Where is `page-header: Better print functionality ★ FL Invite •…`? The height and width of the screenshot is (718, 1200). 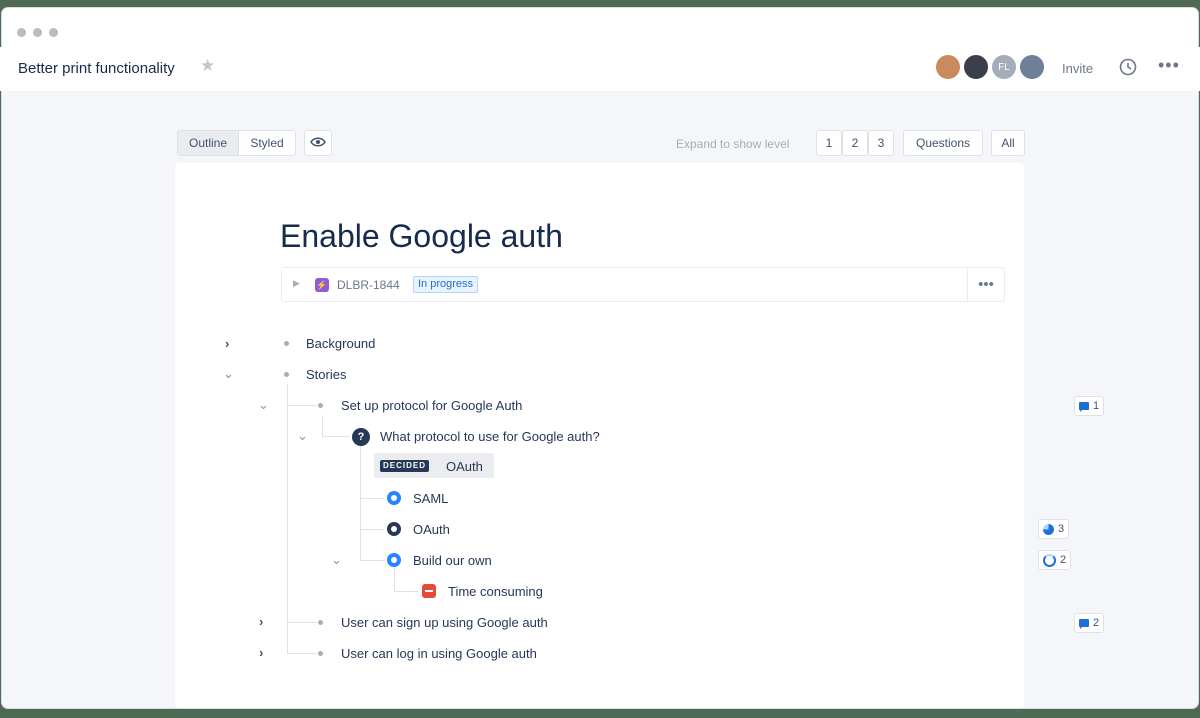
page-header: Better print functionality ★ FL Invite •… is located at coordinates (600, 69).